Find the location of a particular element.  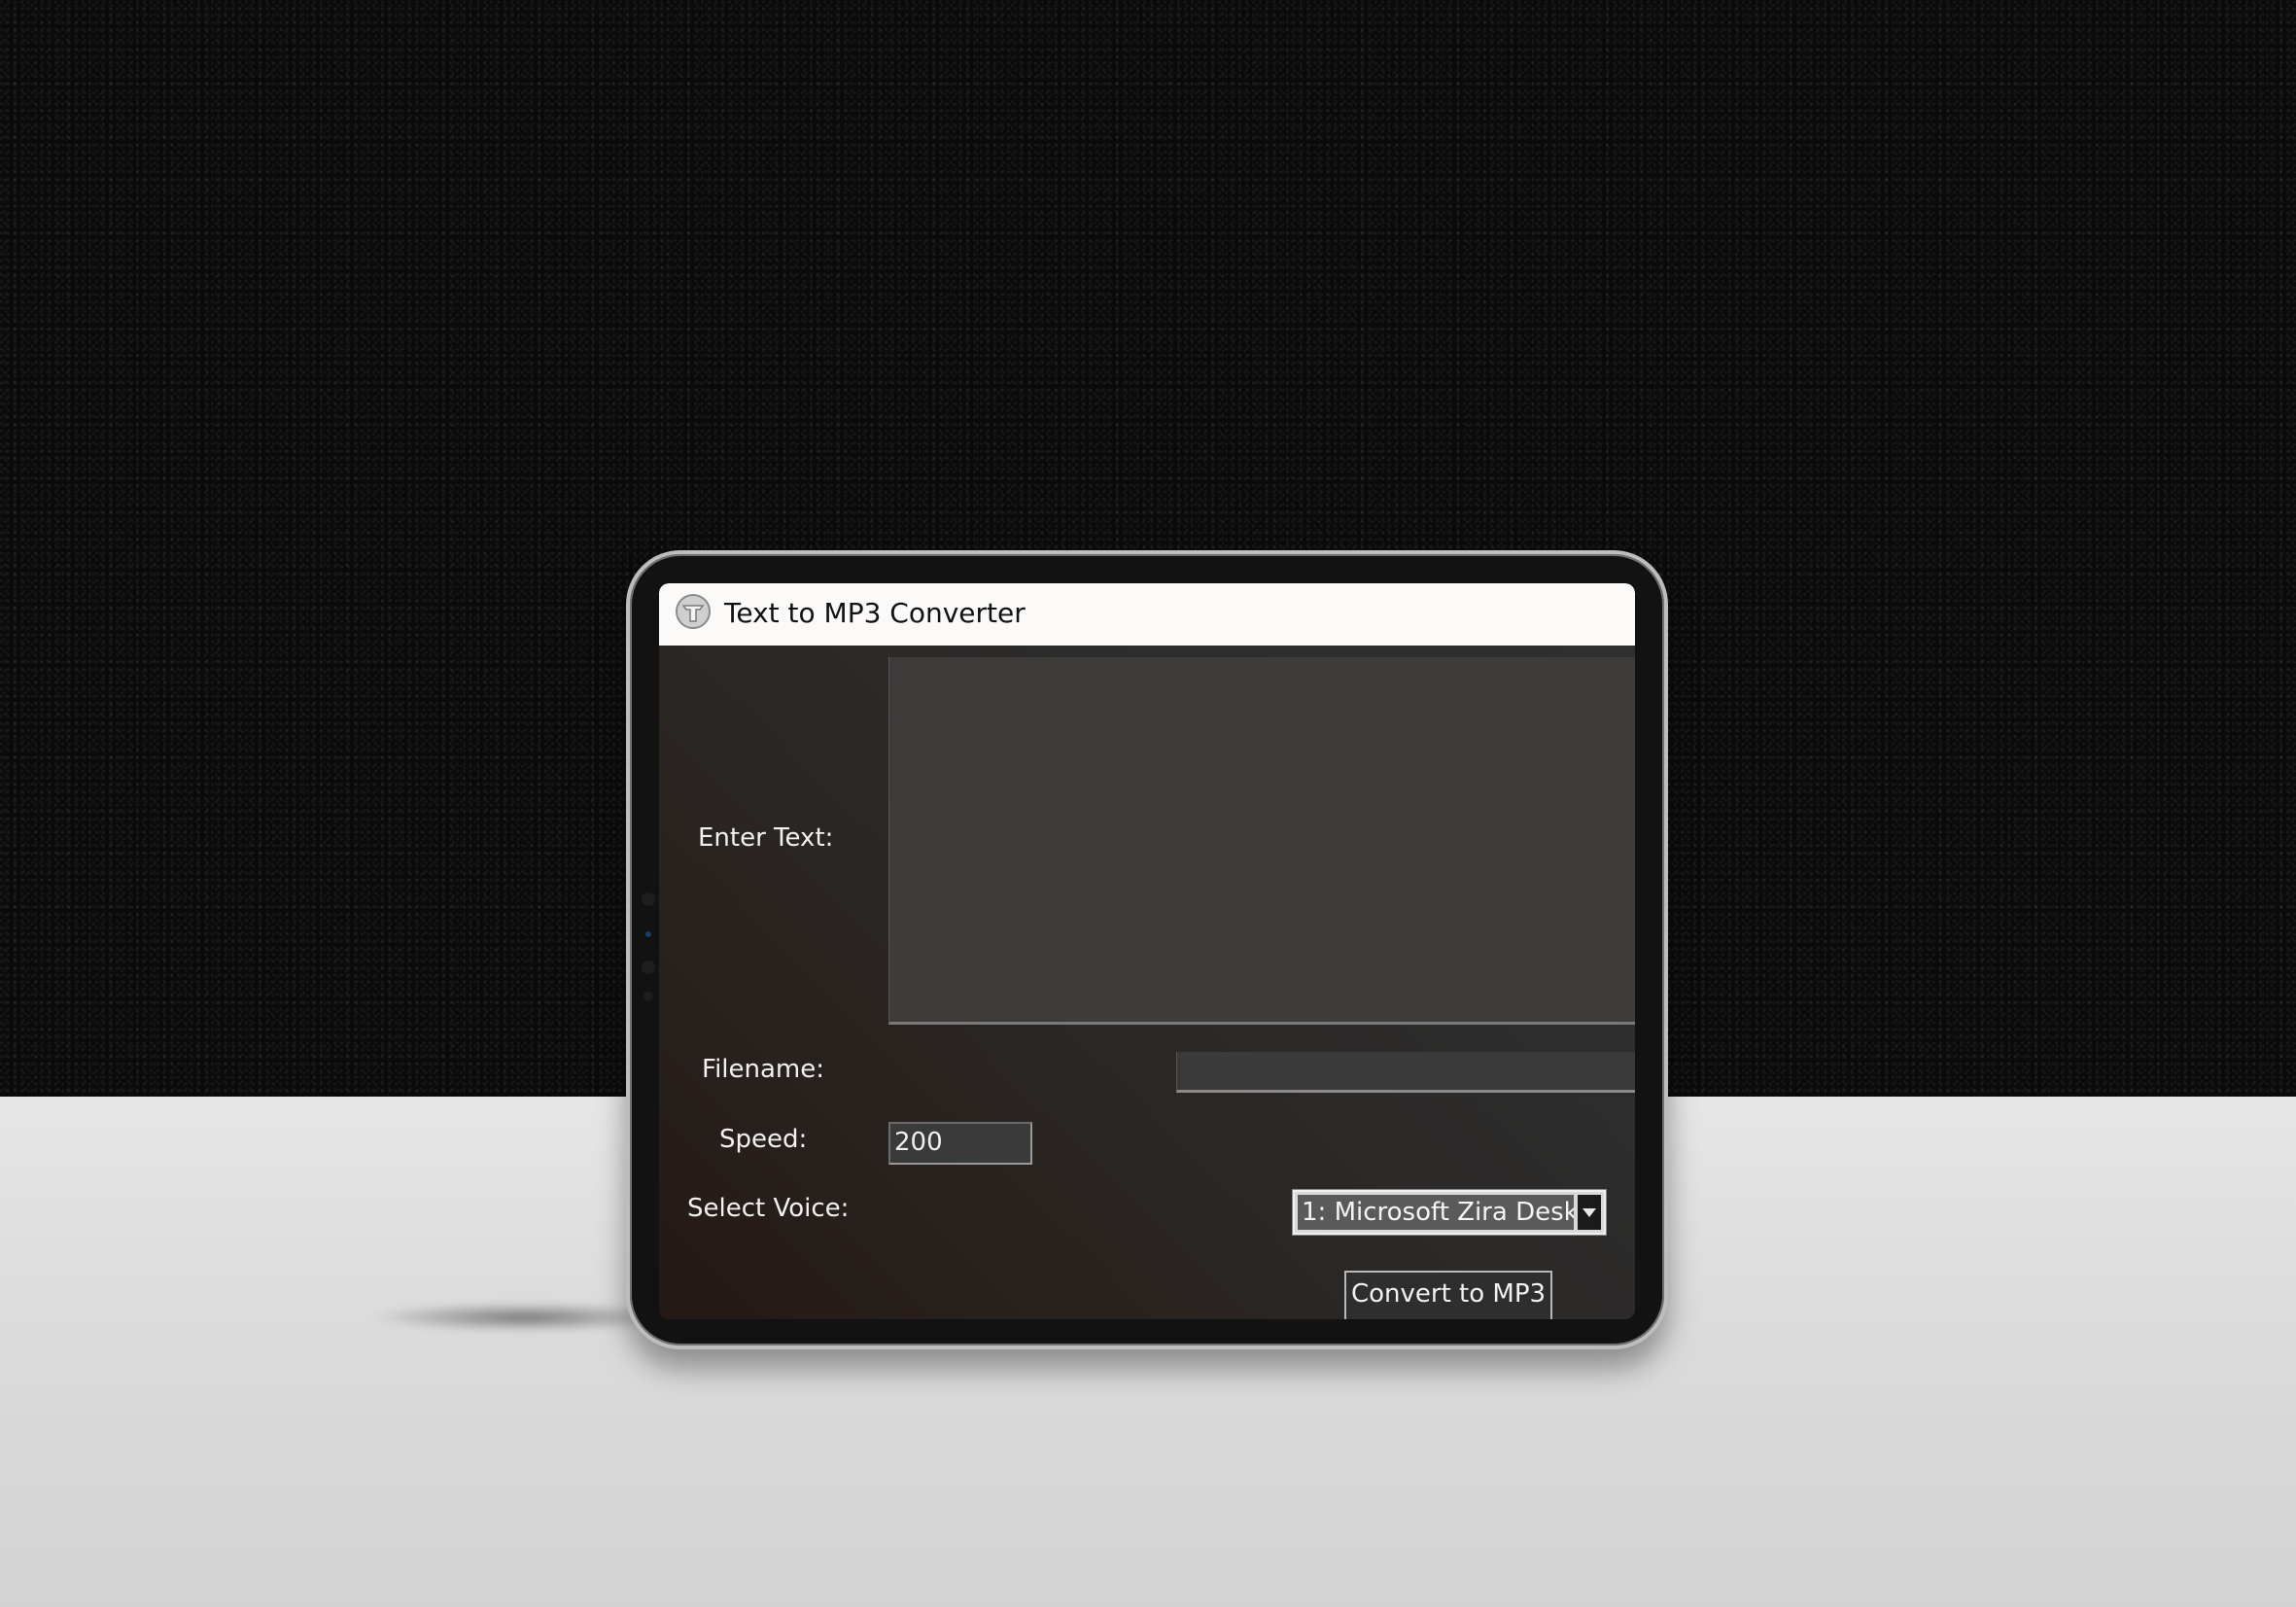

text-input-area is located at coordinates (1261, 841).